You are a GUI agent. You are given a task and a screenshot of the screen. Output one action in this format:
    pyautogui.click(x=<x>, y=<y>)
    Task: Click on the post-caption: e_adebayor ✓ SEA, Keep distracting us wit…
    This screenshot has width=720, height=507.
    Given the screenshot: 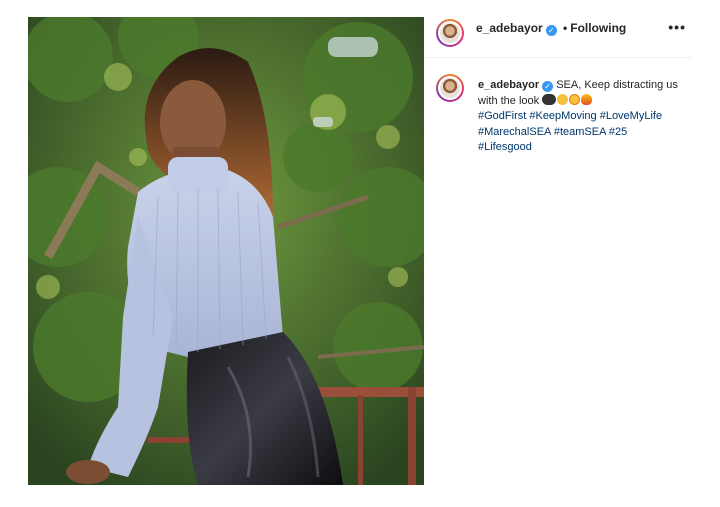 What is the action you would take?
    pyautogui.click(x=578, y=117)
    